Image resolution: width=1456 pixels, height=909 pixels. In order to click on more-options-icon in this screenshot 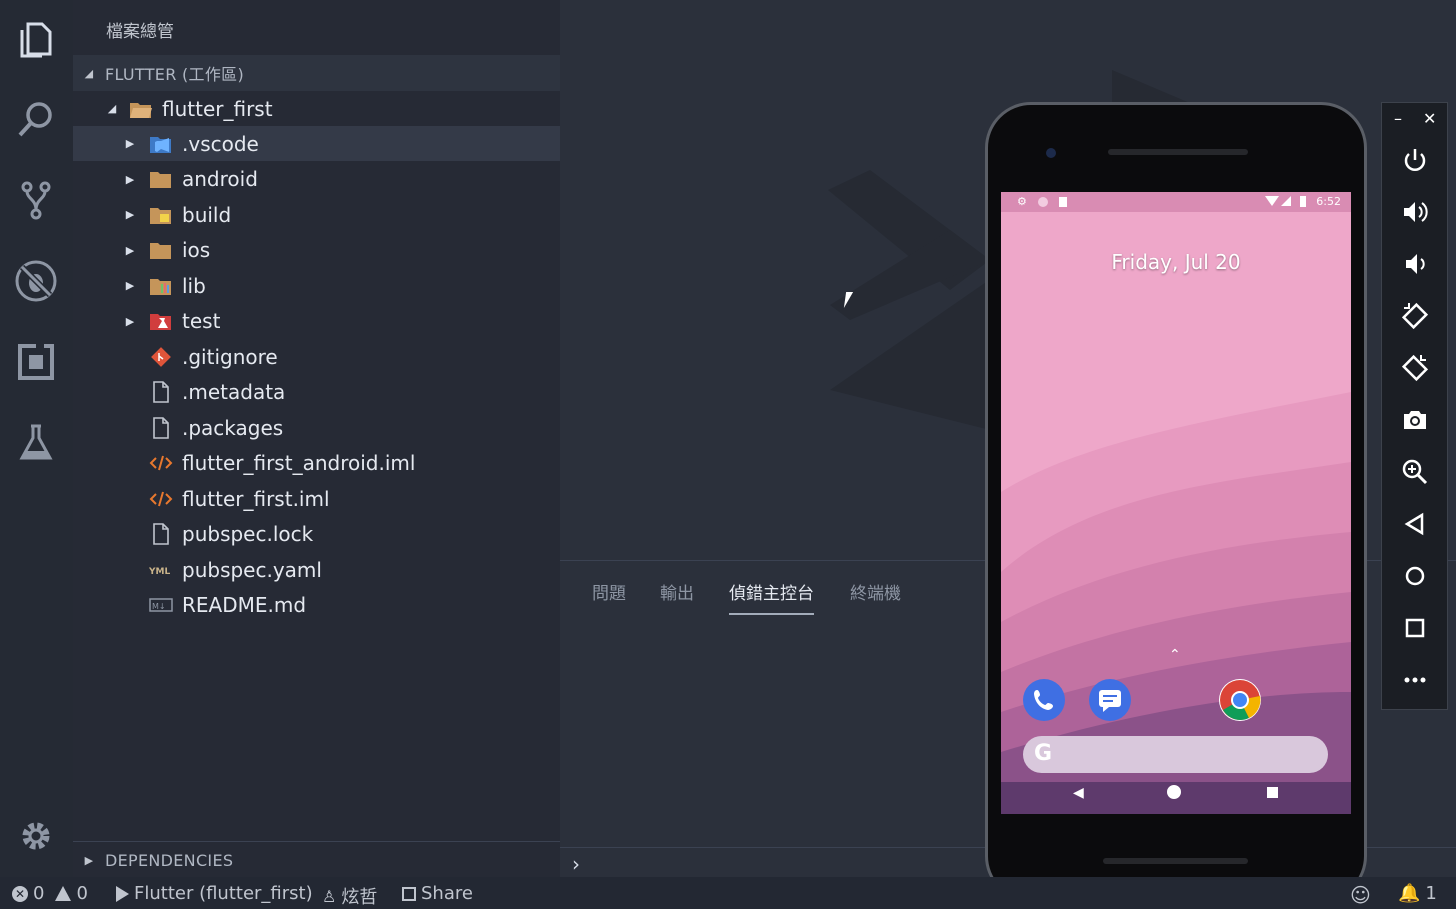, I will do `click(1415, 680)`.